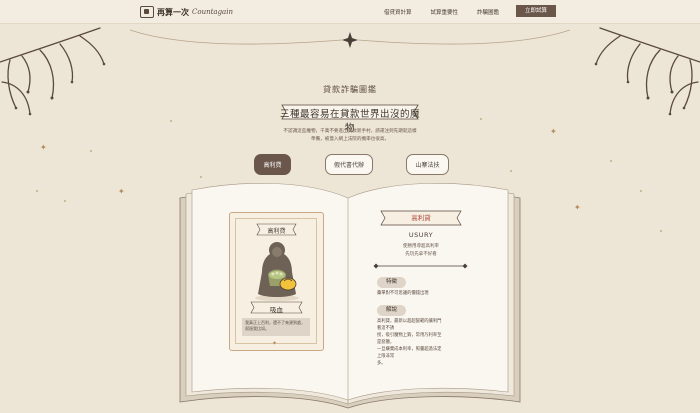 The image size is (700, 413). What do you see at coordinates (212, 12) in the screenshot?
I see `logo-subtitle: Countagain` at bounding box center [212, 12].